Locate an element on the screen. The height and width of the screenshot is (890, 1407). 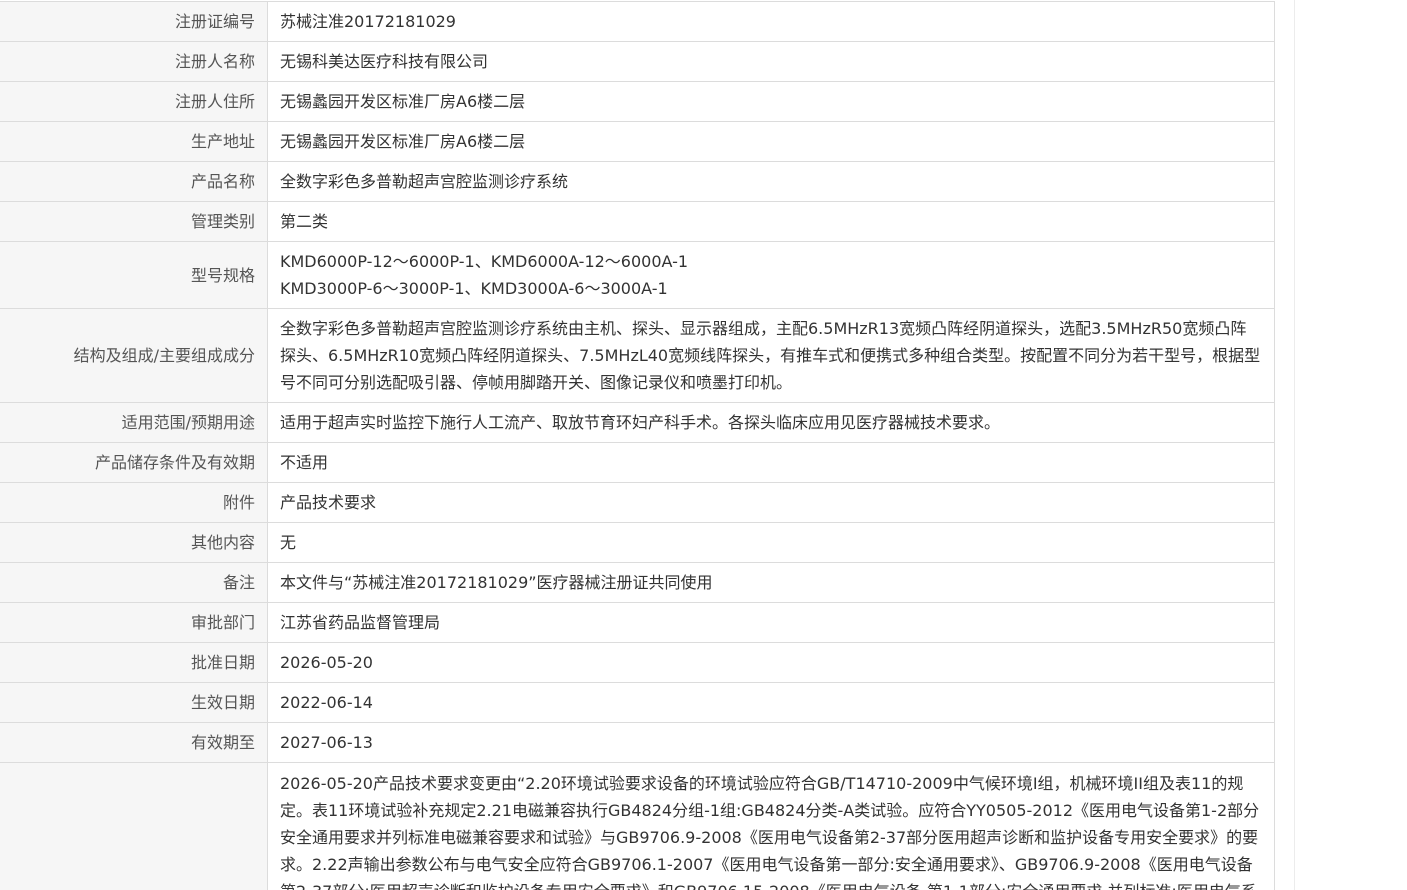
table-row: 注册人名称 无锡科美达医疗科技有限公司 is located at coordinates (637, 61).